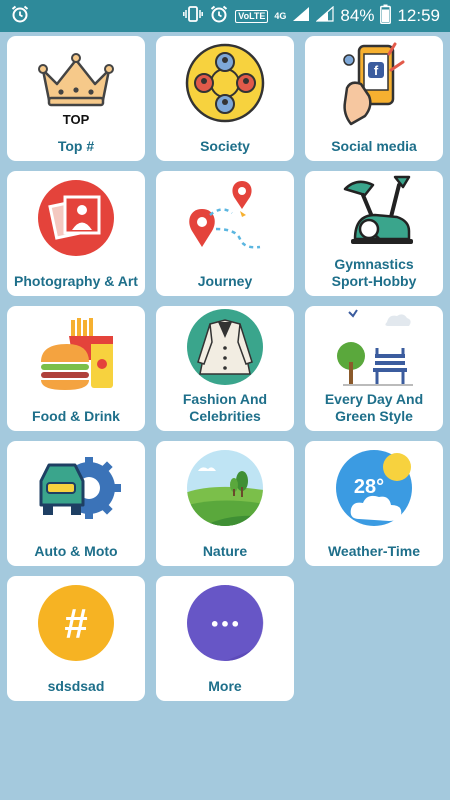 This screenshot has height=800, width=450. What do you see at coordinates (76, 355) in the screenshot?
I see `burger-fries-icon` at bounding box center [76, 355].